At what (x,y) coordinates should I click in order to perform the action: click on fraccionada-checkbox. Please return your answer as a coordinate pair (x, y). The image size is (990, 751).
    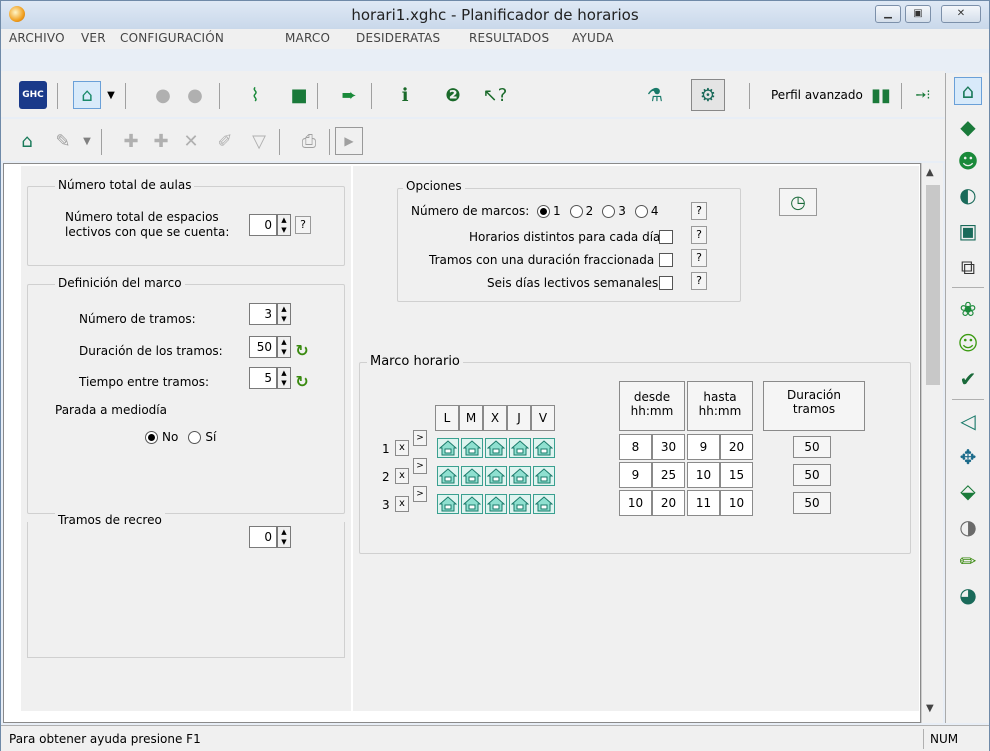
    Looking at the image, I should click on (666, 260).